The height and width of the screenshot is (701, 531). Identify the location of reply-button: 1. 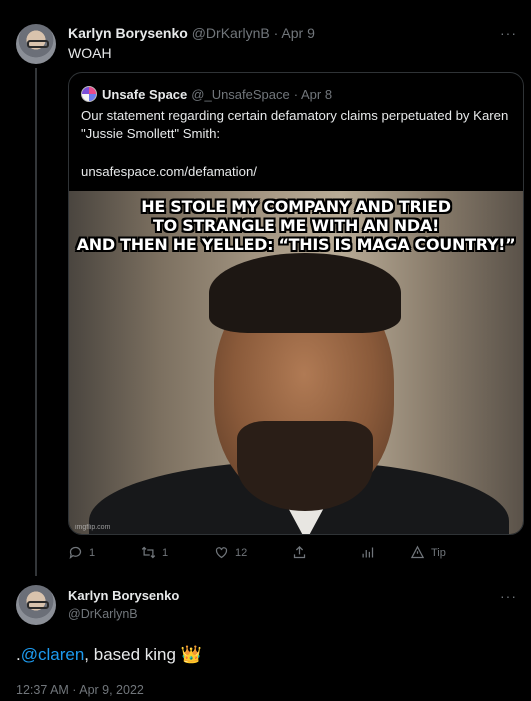
(81, 552).